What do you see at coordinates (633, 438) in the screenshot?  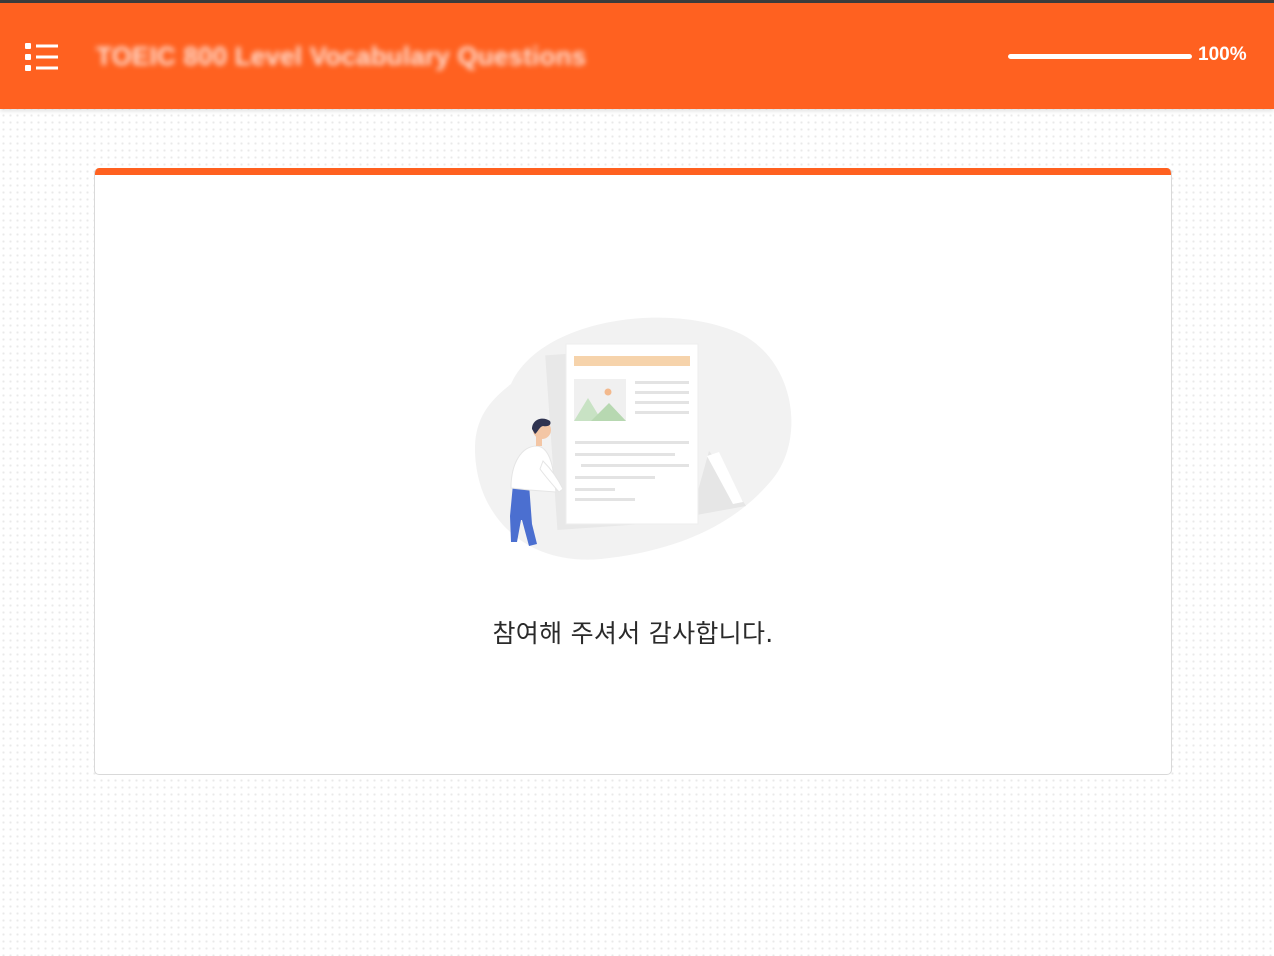 I see `document-review-illustration` at bounding box center [633, 438].